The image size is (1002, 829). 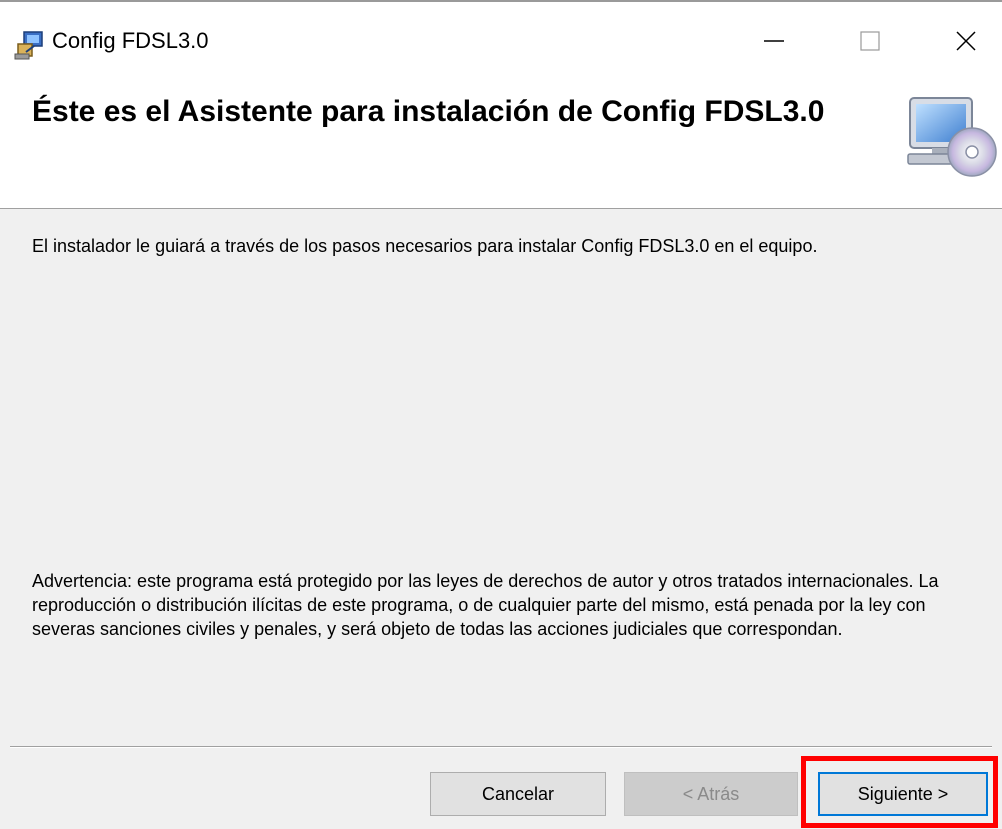 What do you see at coordinates (950, 136) in the screenshot?
I see `computer-cd-icon` at bounding box center [950, 136].